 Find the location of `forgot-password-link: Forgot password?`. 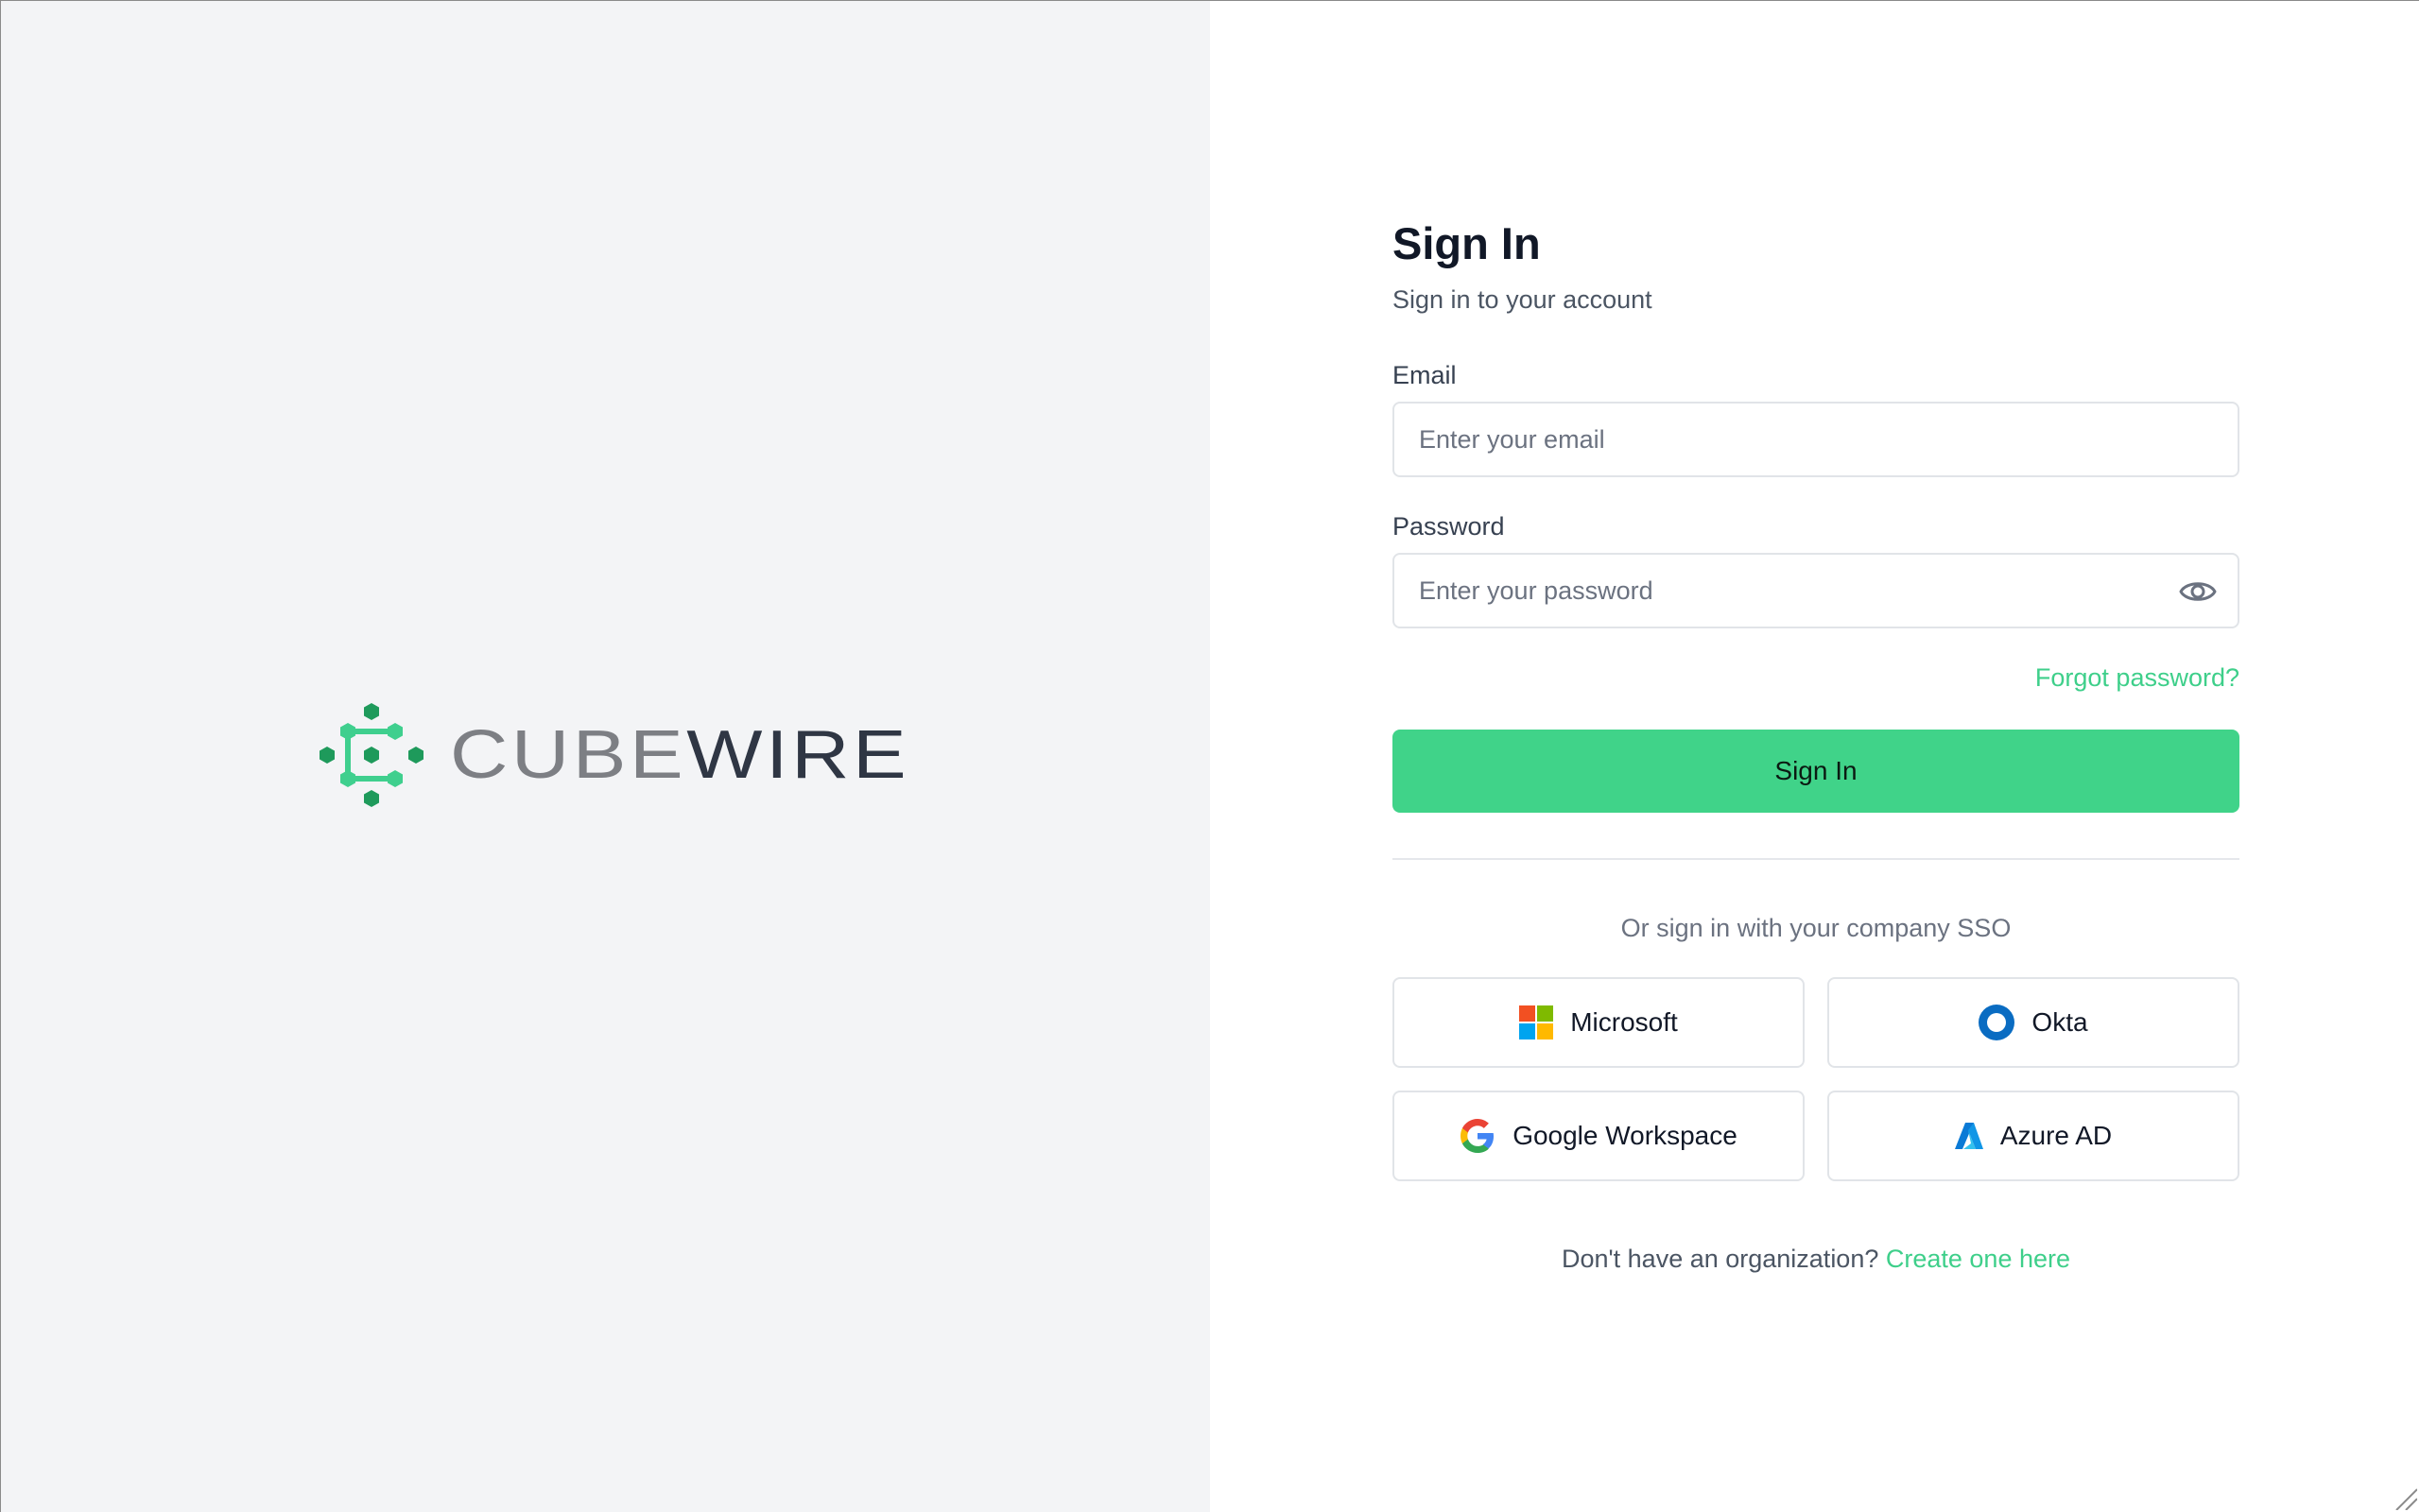

forgot-password-link: Forgot password? is located at coordinates (2137, 677).